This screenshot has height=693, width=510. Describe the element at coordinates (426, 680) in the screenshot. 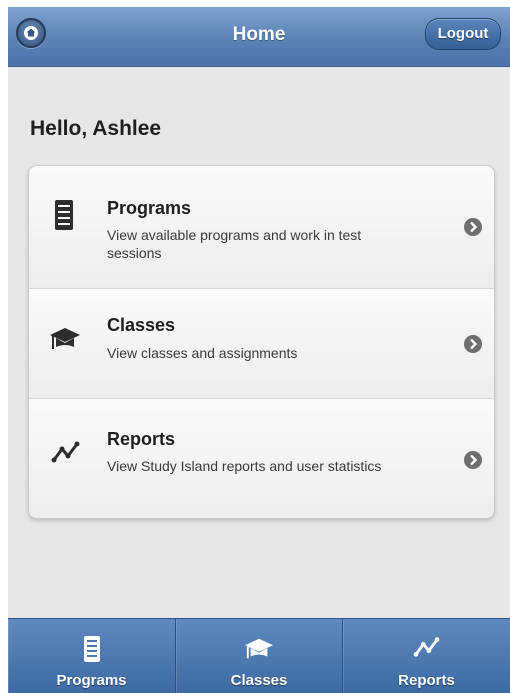

I see `tab-label: Reports` at that location.